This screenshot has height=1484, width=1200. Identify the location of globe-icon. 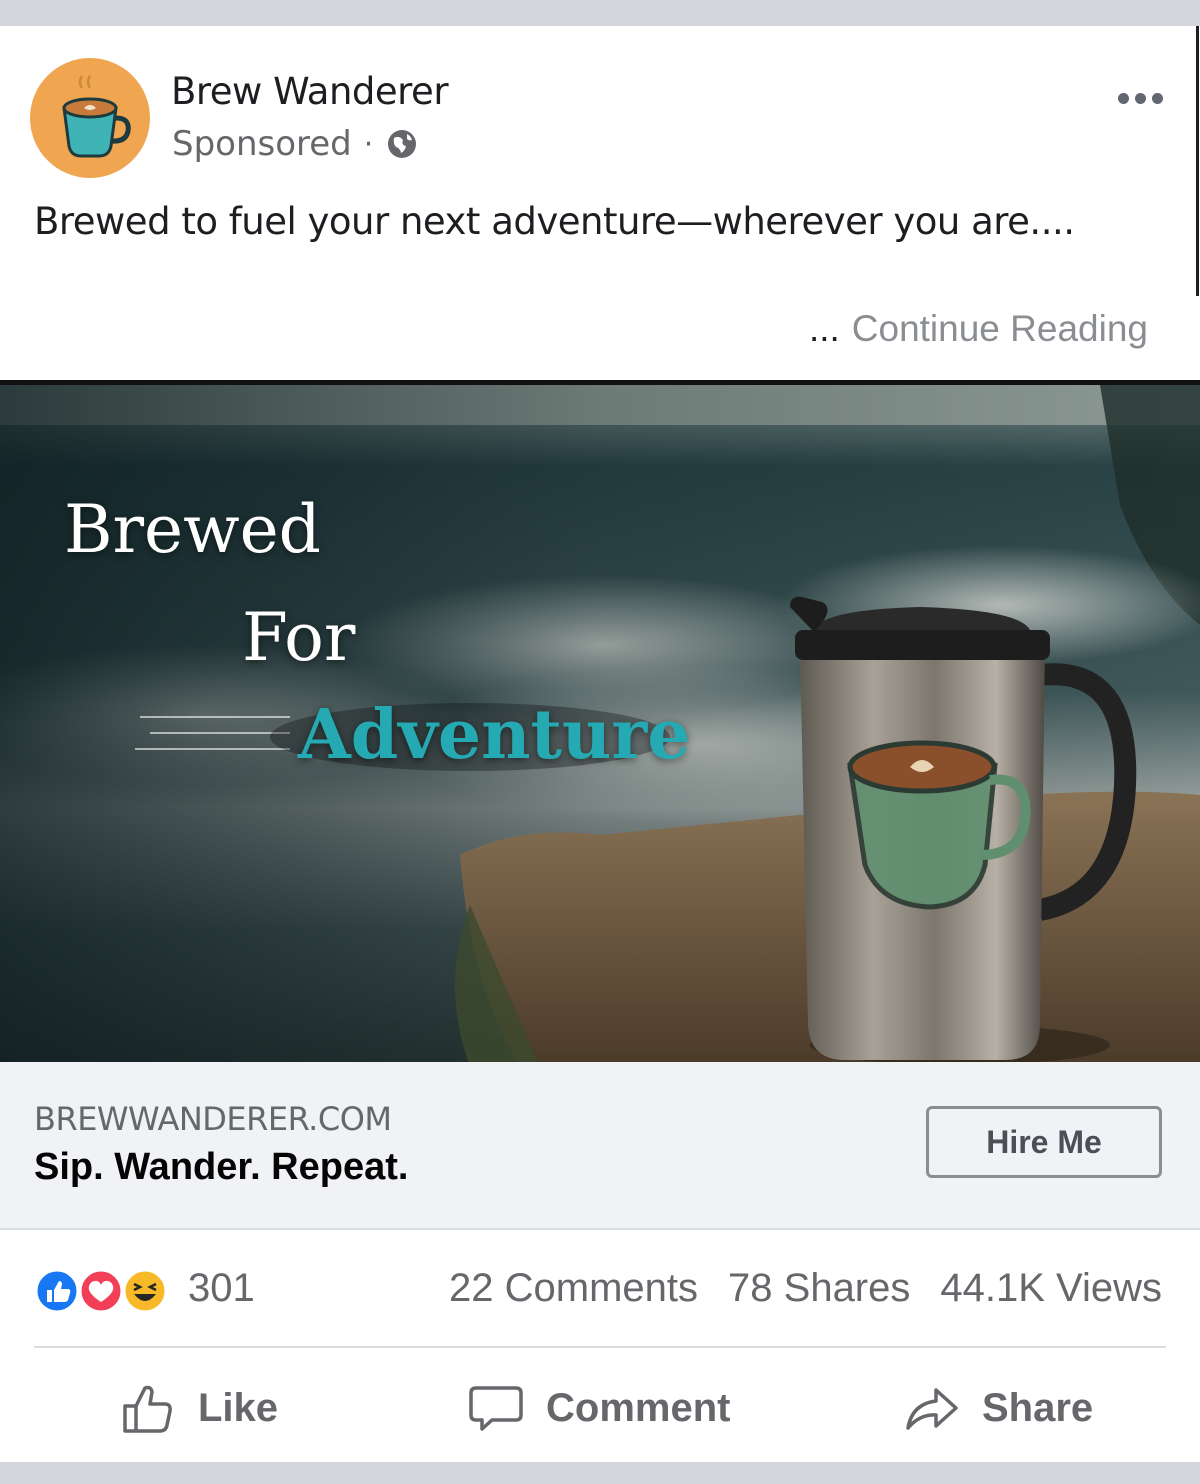
(402, 144).